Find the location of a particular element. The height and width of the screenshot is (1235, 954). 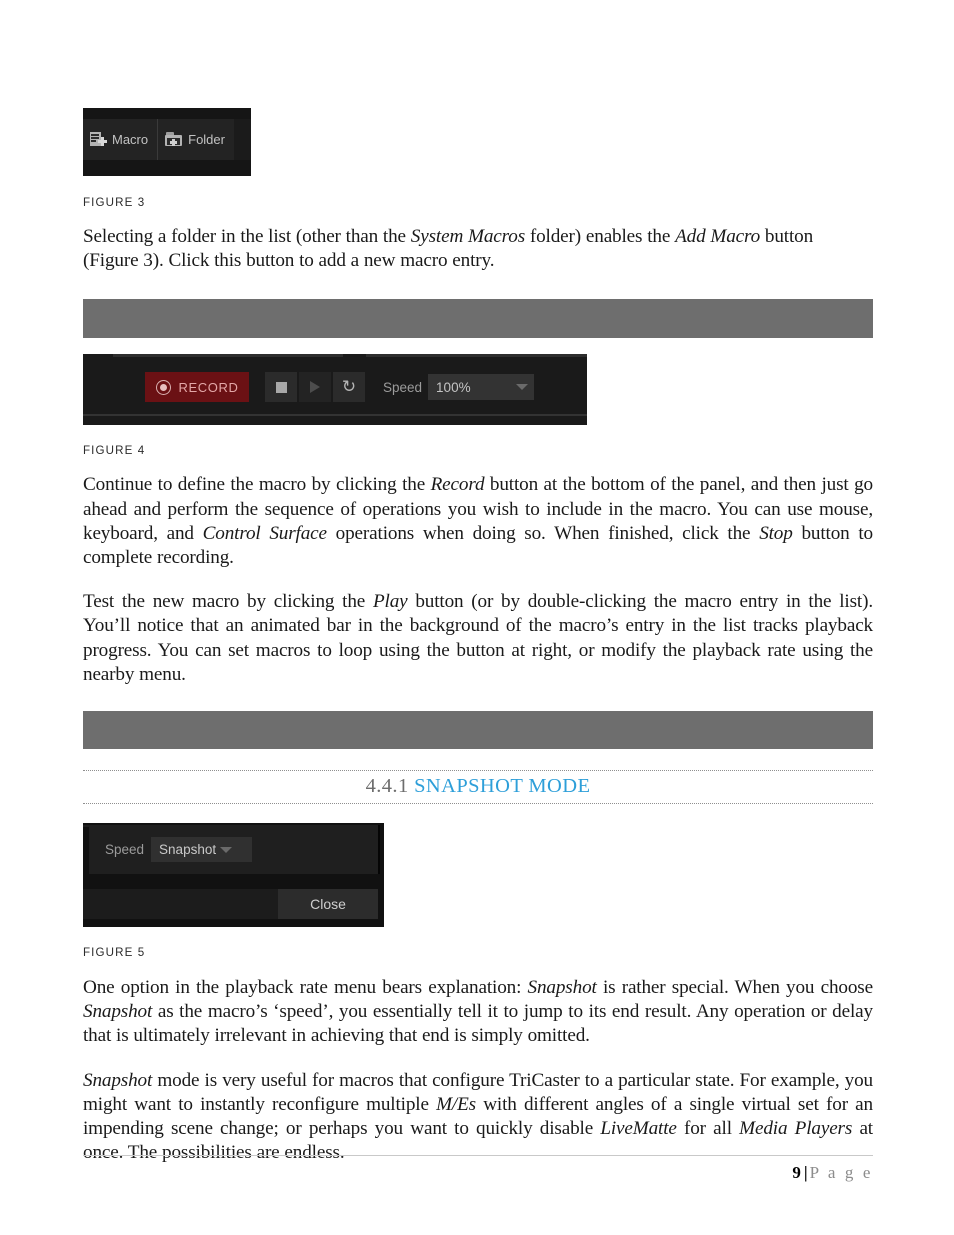

play-button is located at coordinates (315, 387).